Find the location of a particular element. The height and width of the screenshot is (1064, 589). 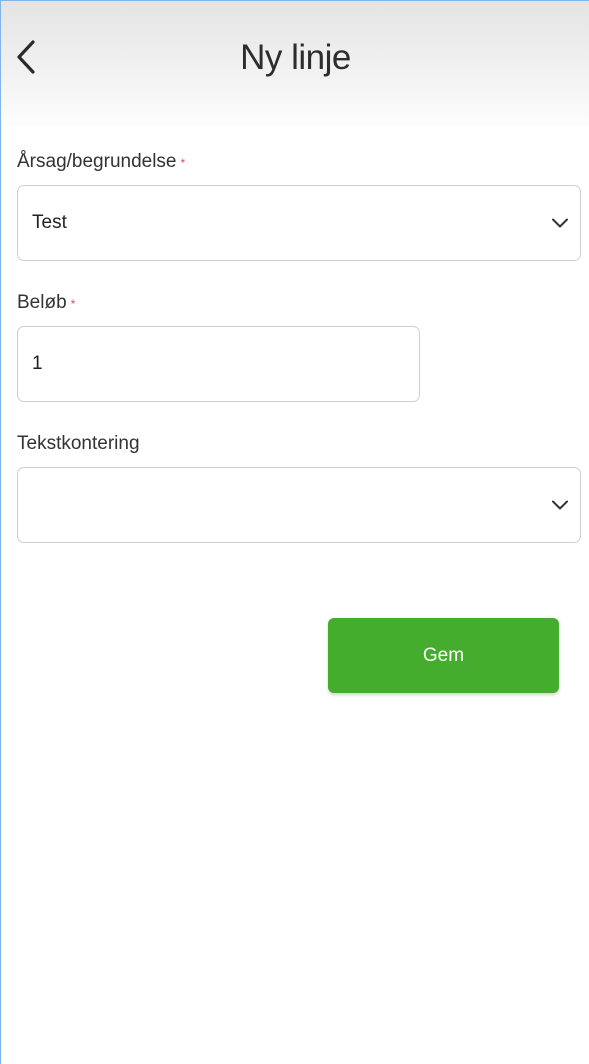

reason-label: Årsag/begrundelse * is located at coordinates (101, 162).